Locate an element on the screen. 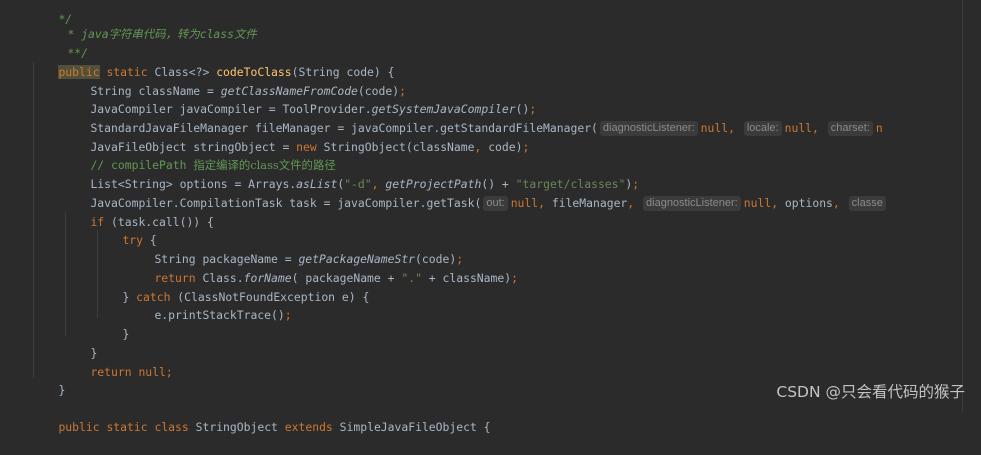  code-token: e.printStackTrace() is located at coordinates (219, 314).